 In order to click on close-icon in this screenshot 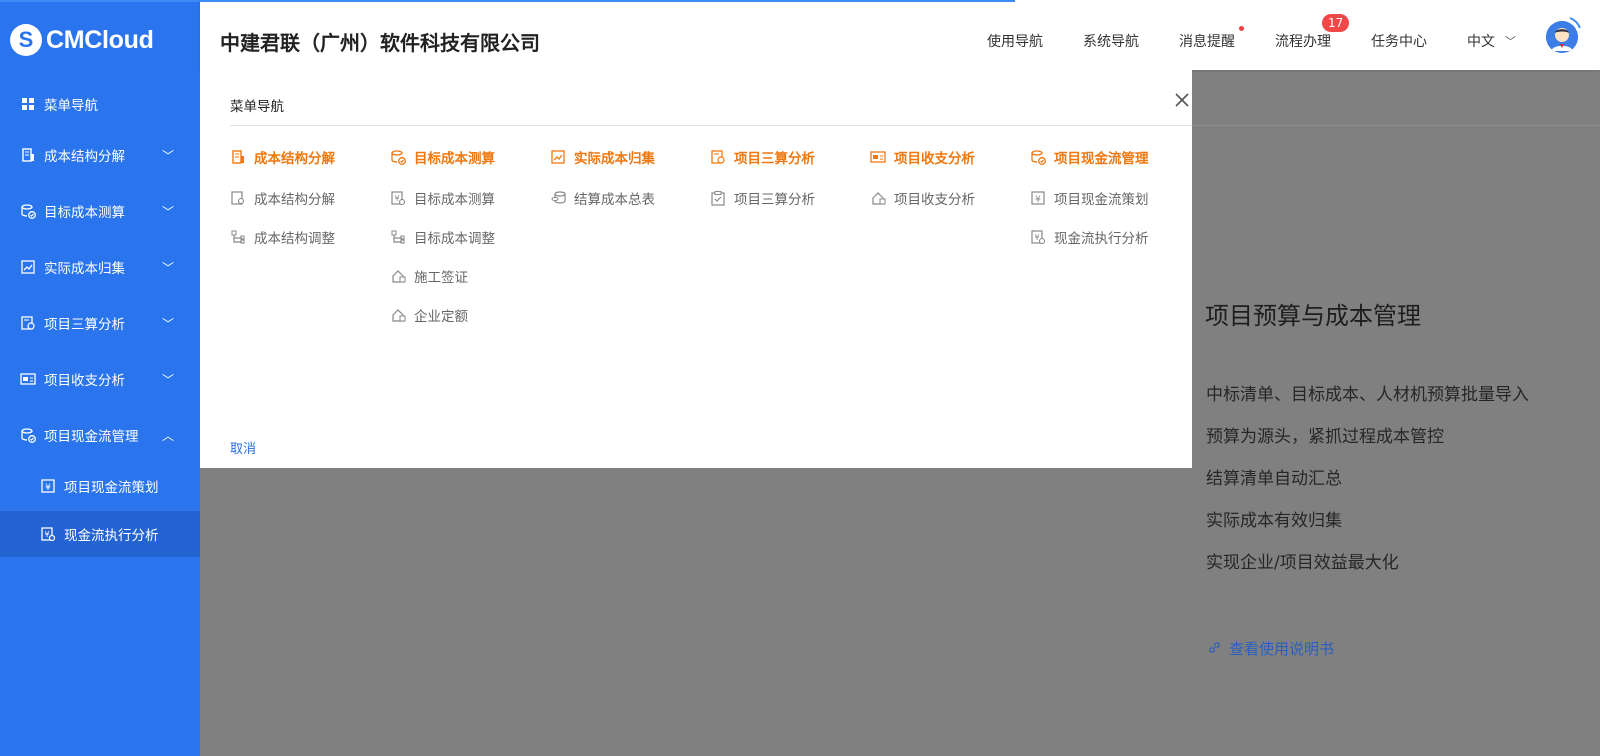, I will do `click(1182, 100)`.